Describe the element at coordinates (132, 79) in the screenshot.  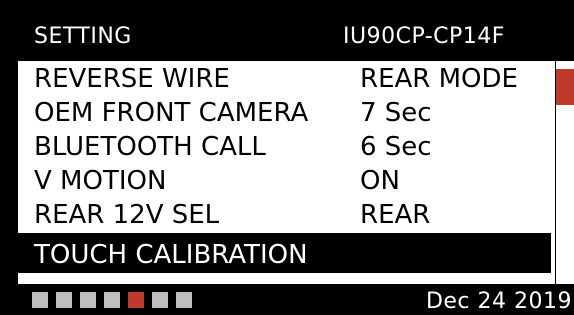
I see `menu-item-label: REVERSE WIRE` at that location.